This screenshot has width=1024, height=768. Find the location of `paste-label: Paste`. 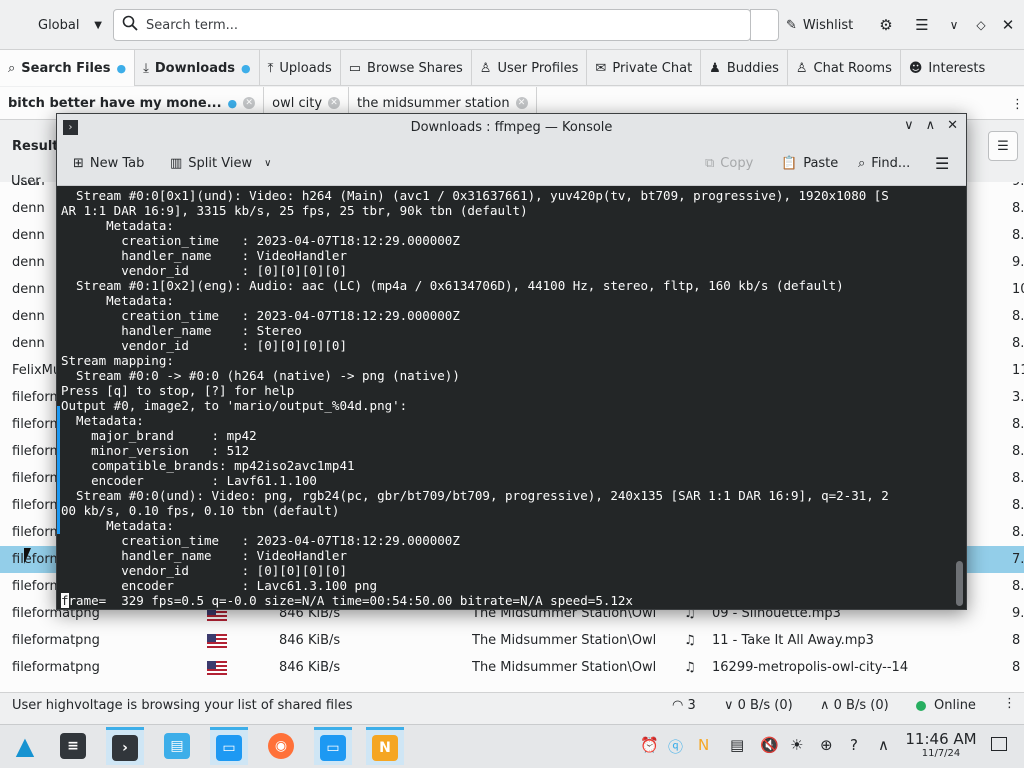

paste-label: Paste is located at coordinates (821, 163).